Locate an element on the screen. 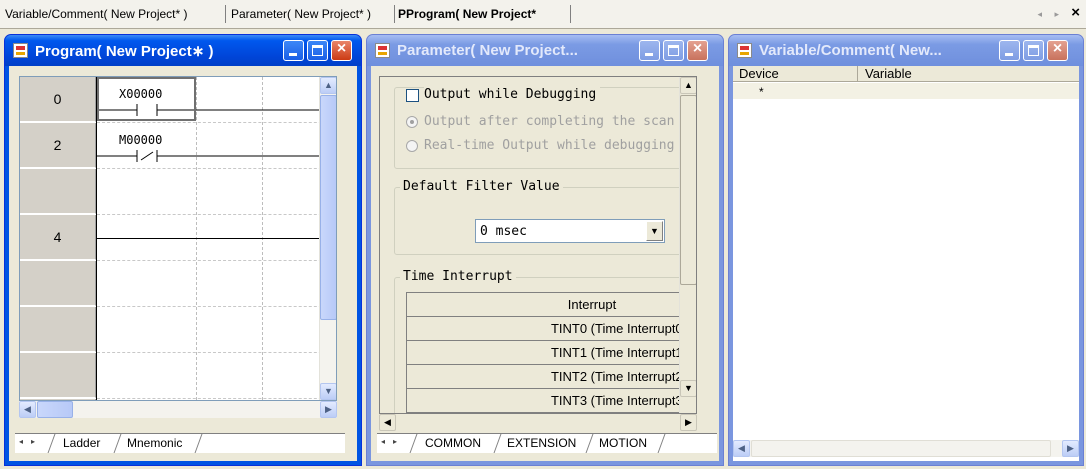  close-document-icon: × is located at coordinates (1075, 12).